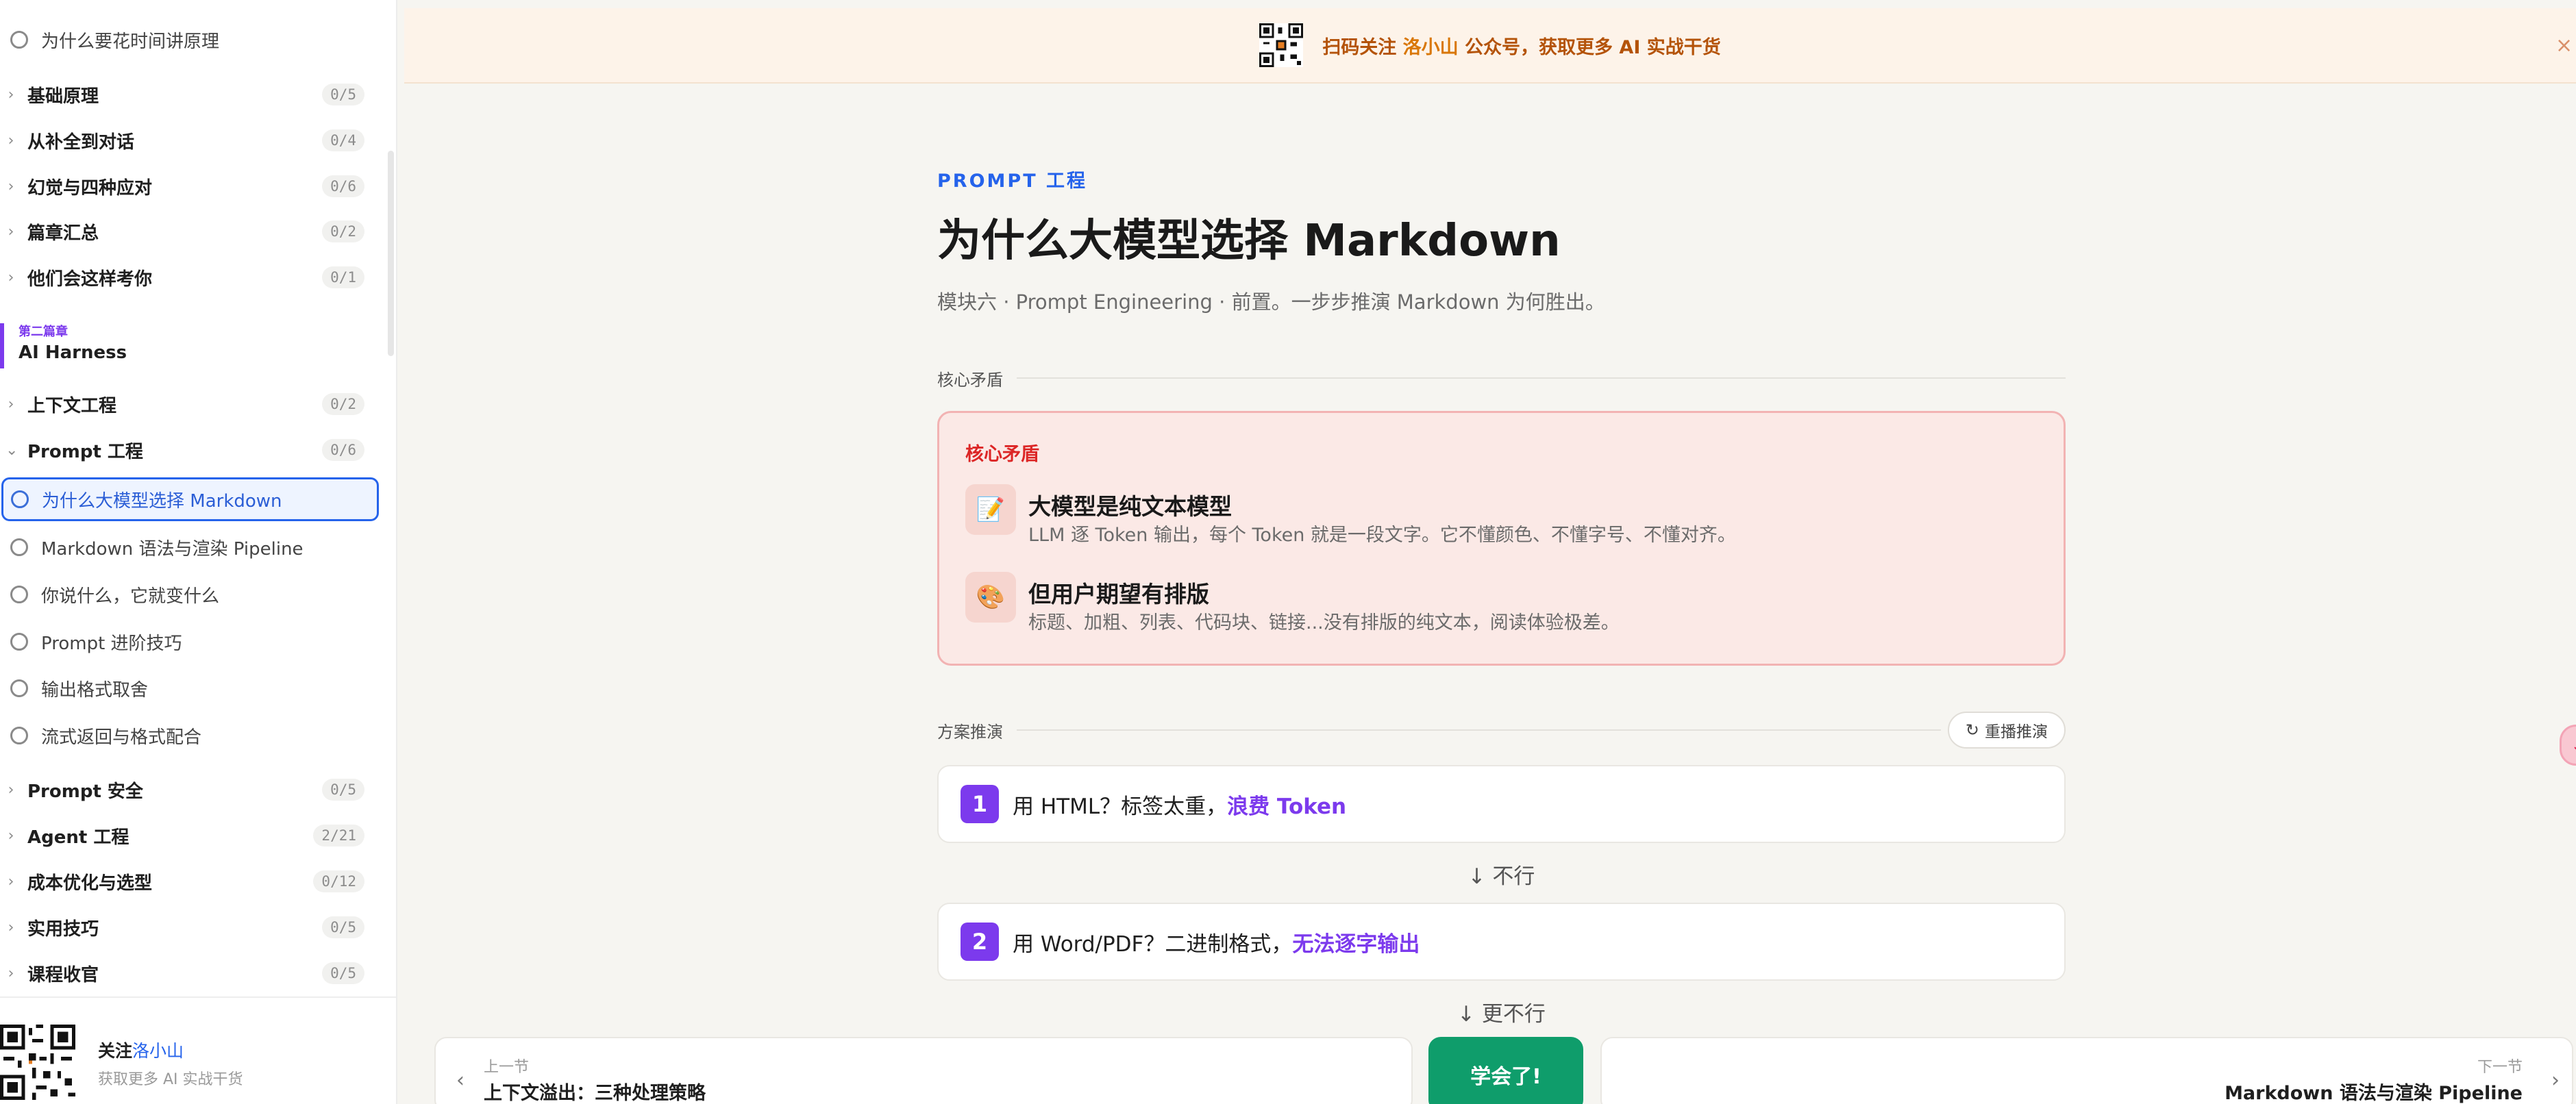 The image size is (2576, 1104). I want to click on group-label: Prompt 安全, so click(85, 791).